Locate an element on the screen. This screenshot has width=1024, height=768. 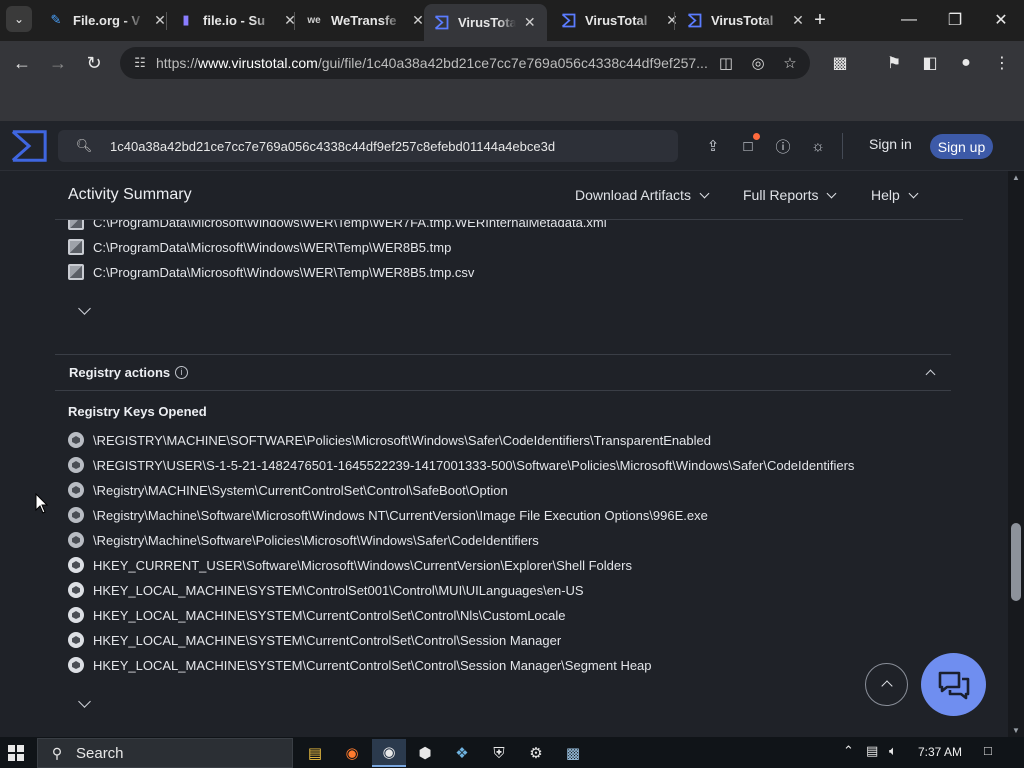
reload-button: ↻ is located at coordinates (94, 63).